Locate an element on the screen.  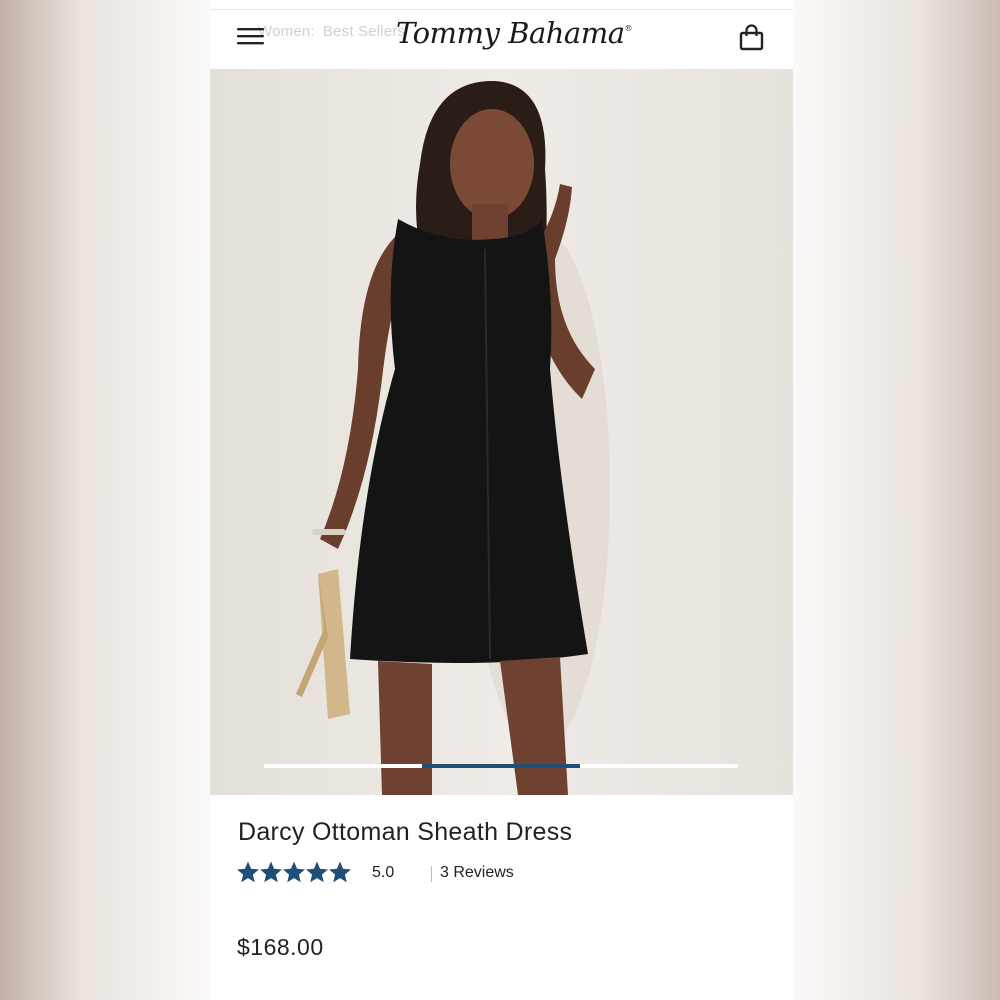
site-header: Women: Best Sellers Tommy Bahama® is located at coordinates (501, 39).